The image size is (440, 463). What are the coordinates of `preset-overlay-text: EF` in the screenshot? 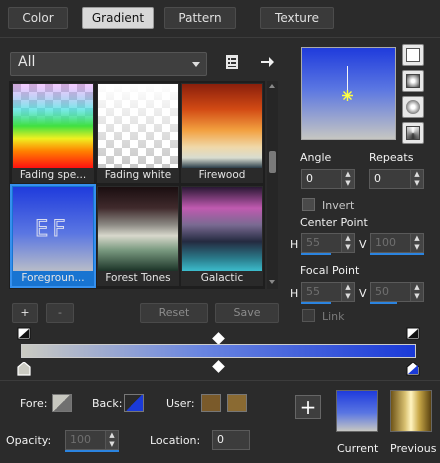 It's located at (52, 230).